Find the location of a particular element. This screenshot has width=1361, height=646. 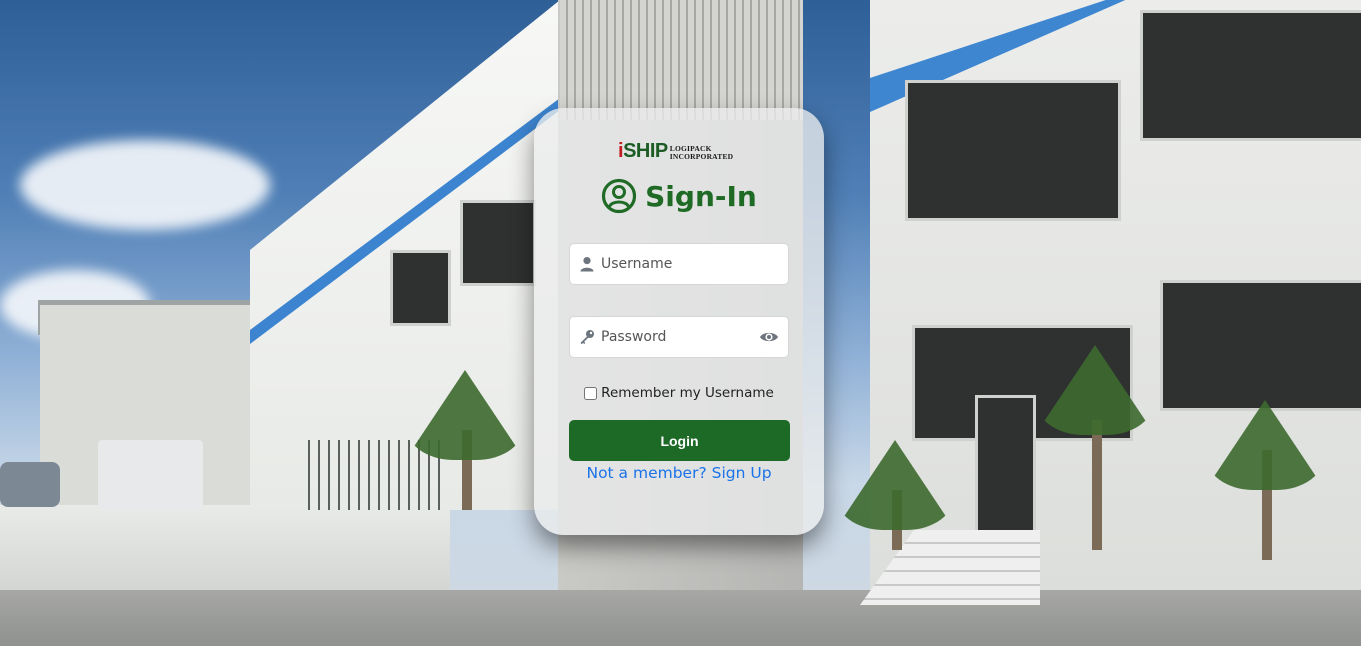

logo-subtitle: LOGIPACK INCORPORATED is located at coordinates (702, 153).